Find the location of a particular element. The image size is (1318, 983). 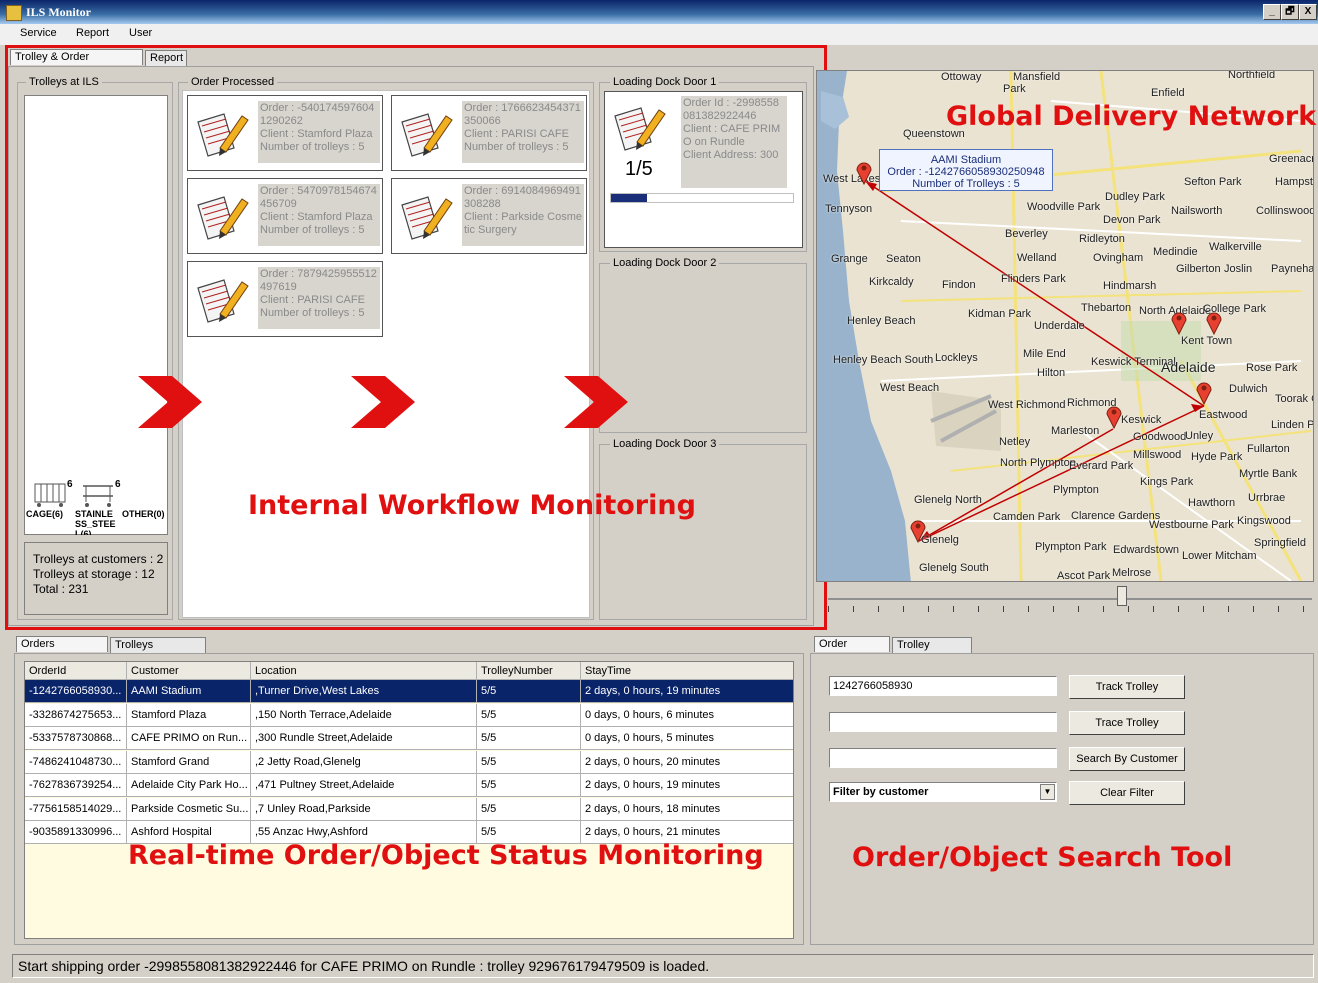

map-place-label: Gilberton is located at coordinates (1198, 269).